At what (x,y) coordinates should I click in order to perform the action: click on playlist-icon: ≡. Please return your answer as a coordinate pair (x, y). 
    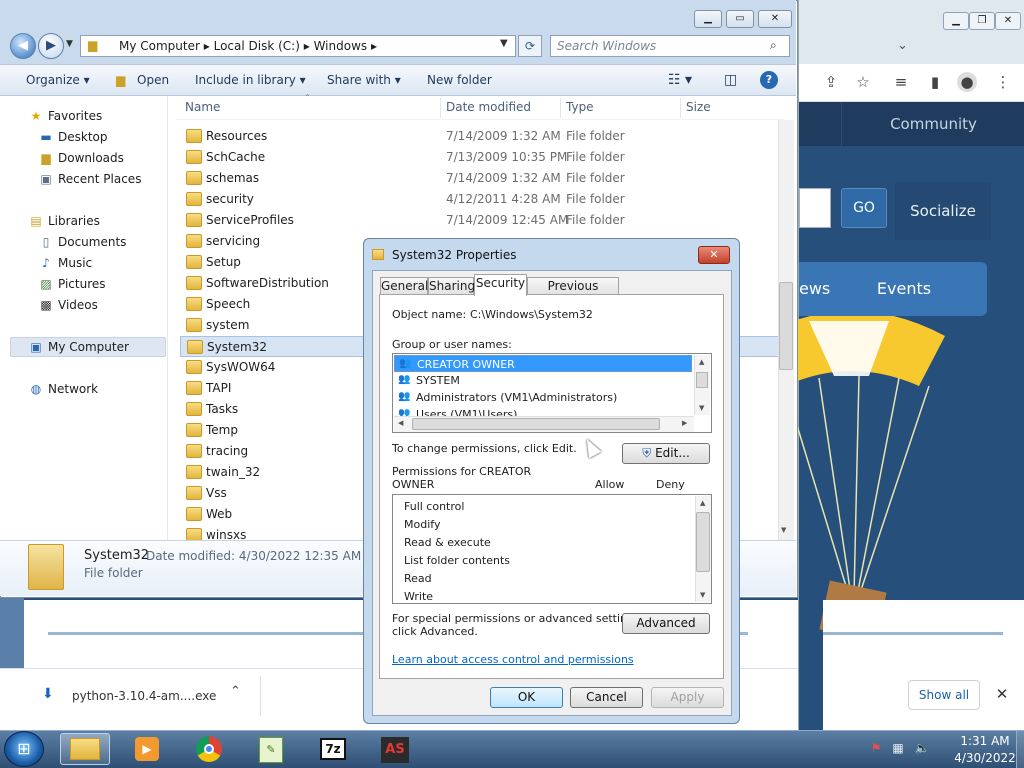
    Looking at the image, I should click on (901, 82).